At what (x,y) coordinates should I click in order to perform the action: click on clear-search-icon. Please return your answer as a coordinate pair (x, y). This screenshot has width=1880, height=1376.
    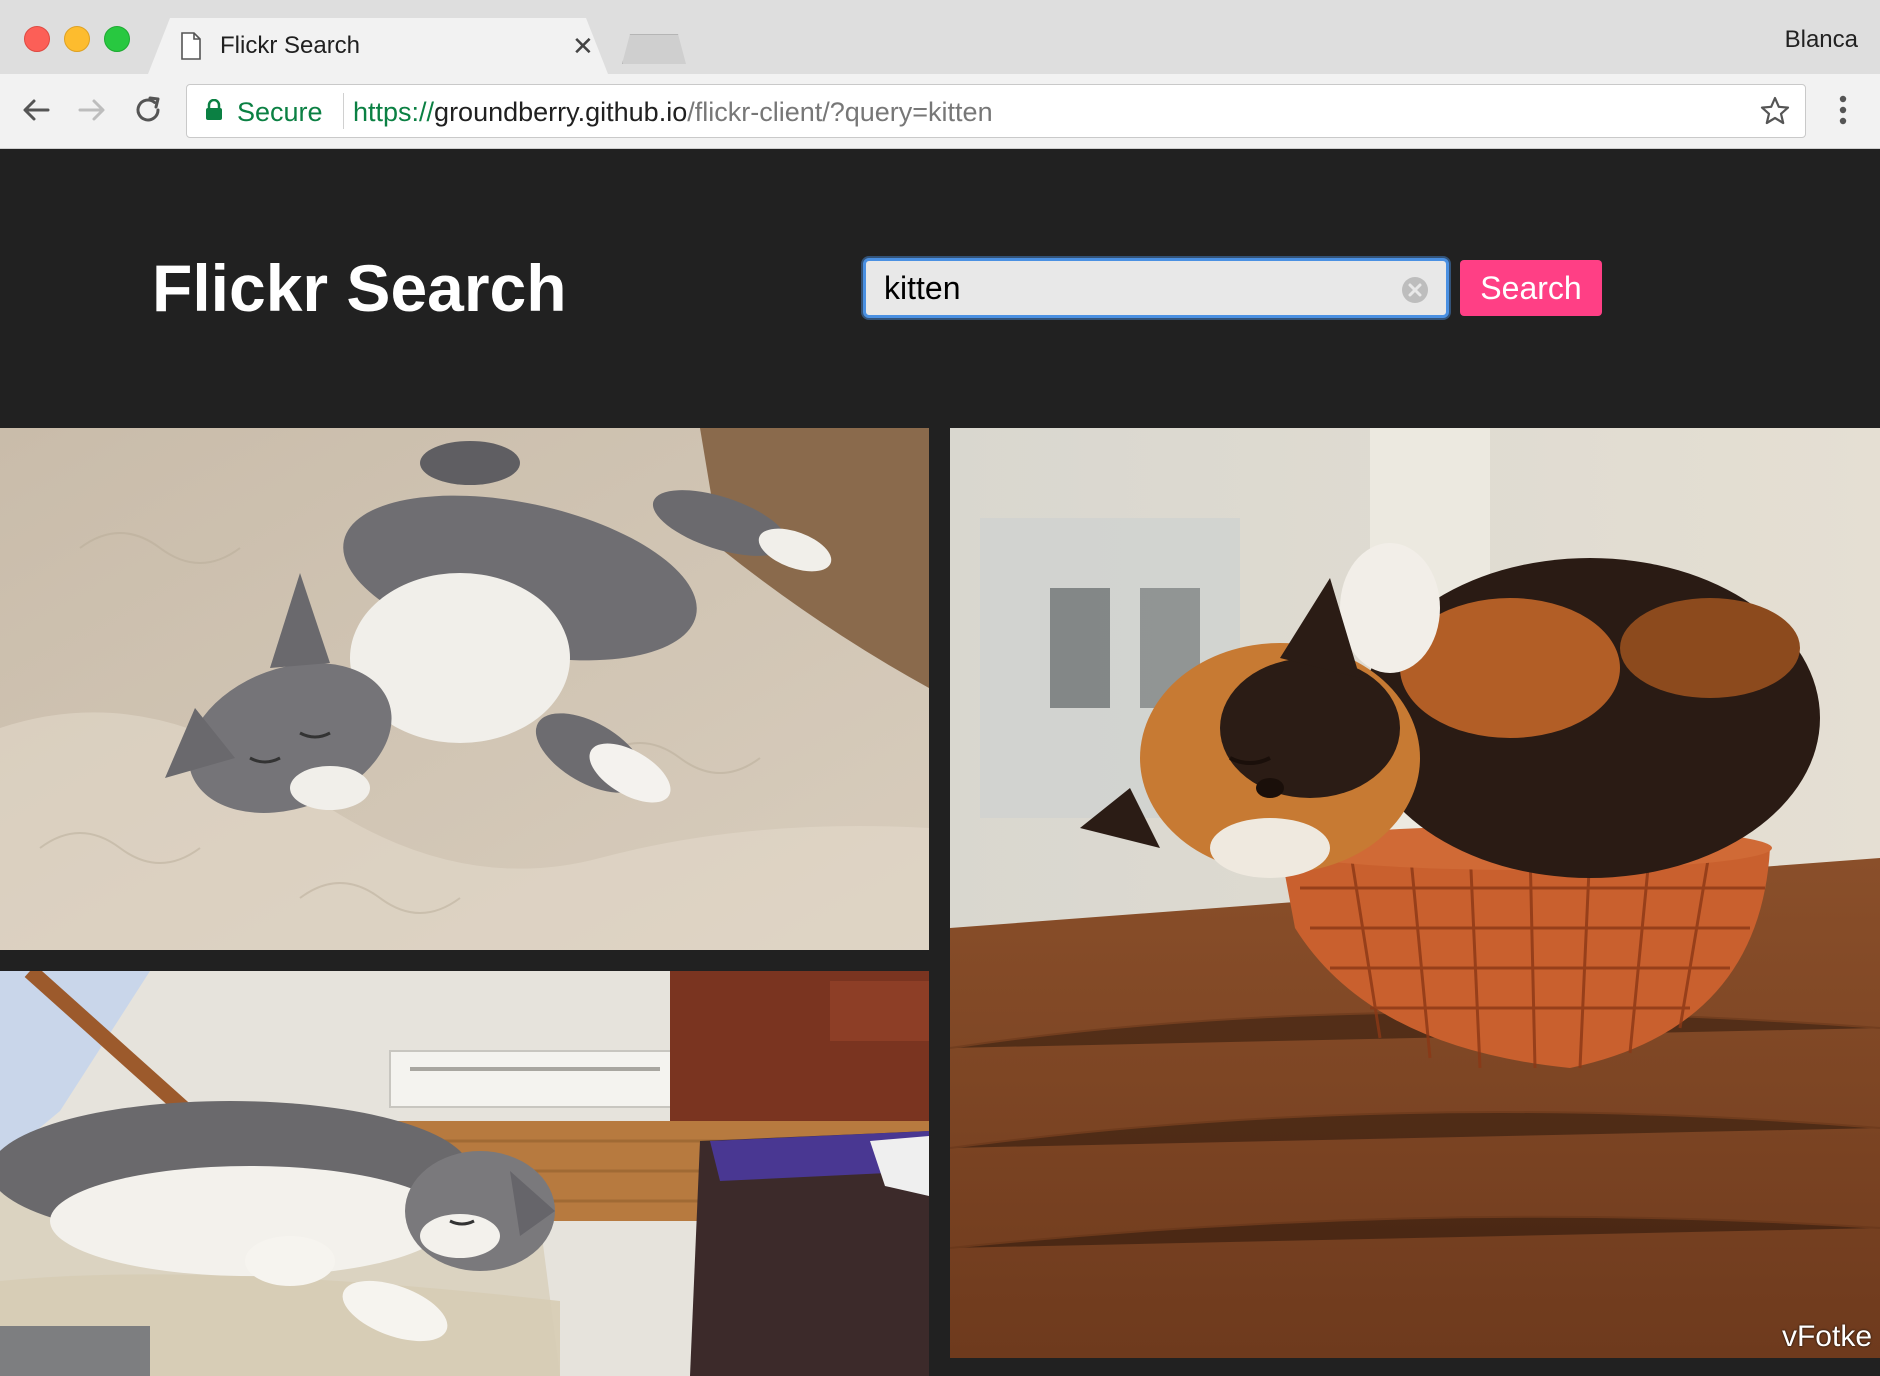
    Looking at the image, I should click on (1415, 290).